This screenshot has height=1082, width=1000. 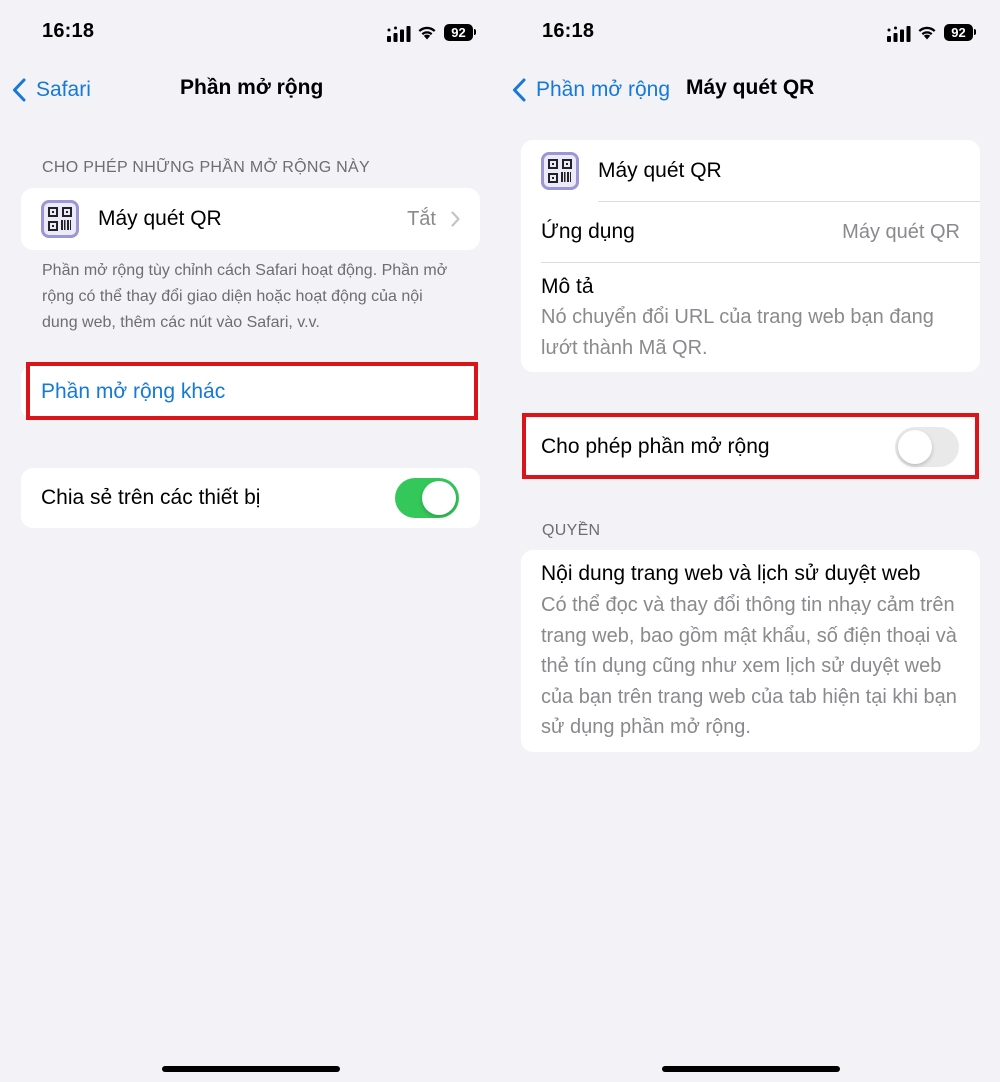 I want to click on allow-extension-label: Cho phép phần mở rộng, so click(x=655, y=446).